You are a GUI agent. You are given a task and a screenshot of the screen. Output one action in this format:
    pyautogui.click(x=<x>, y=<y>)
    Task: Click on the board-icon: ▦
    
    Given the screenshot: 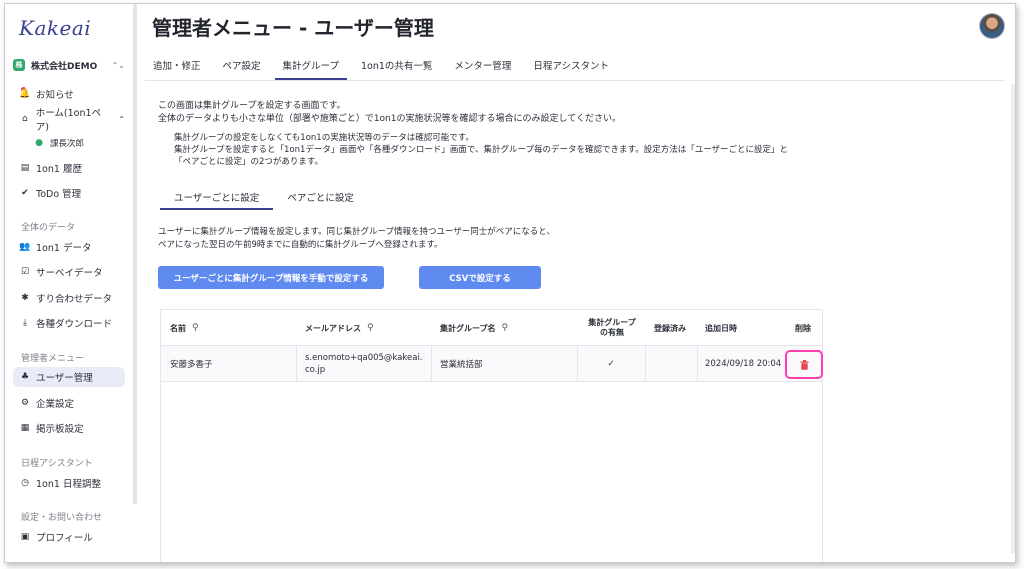 What is the action you would take?
    pyautogui.click(x=25, y=428)
    